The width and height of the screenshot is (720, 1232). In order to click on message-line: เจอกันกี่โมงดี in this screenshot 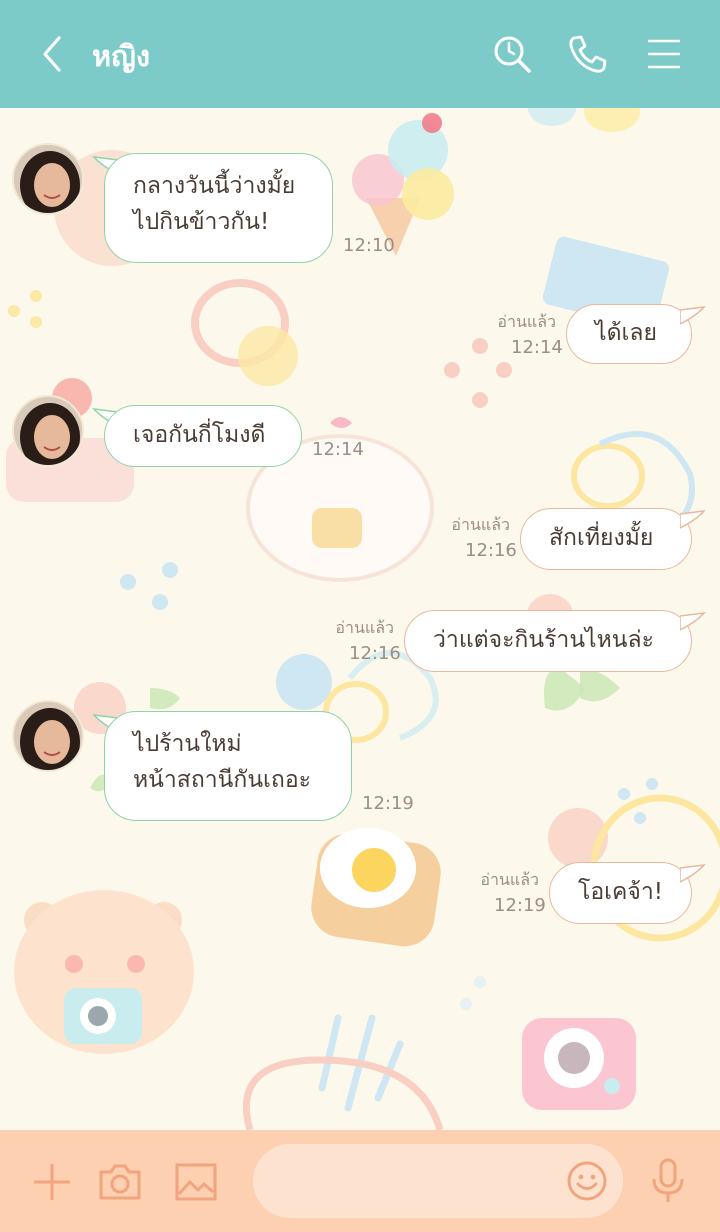, I will do `click(199, 435)`.